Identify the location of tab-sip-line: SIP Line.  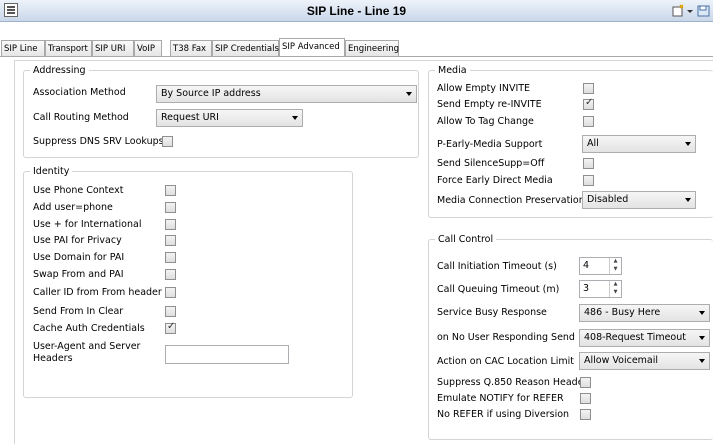
(23, 48).